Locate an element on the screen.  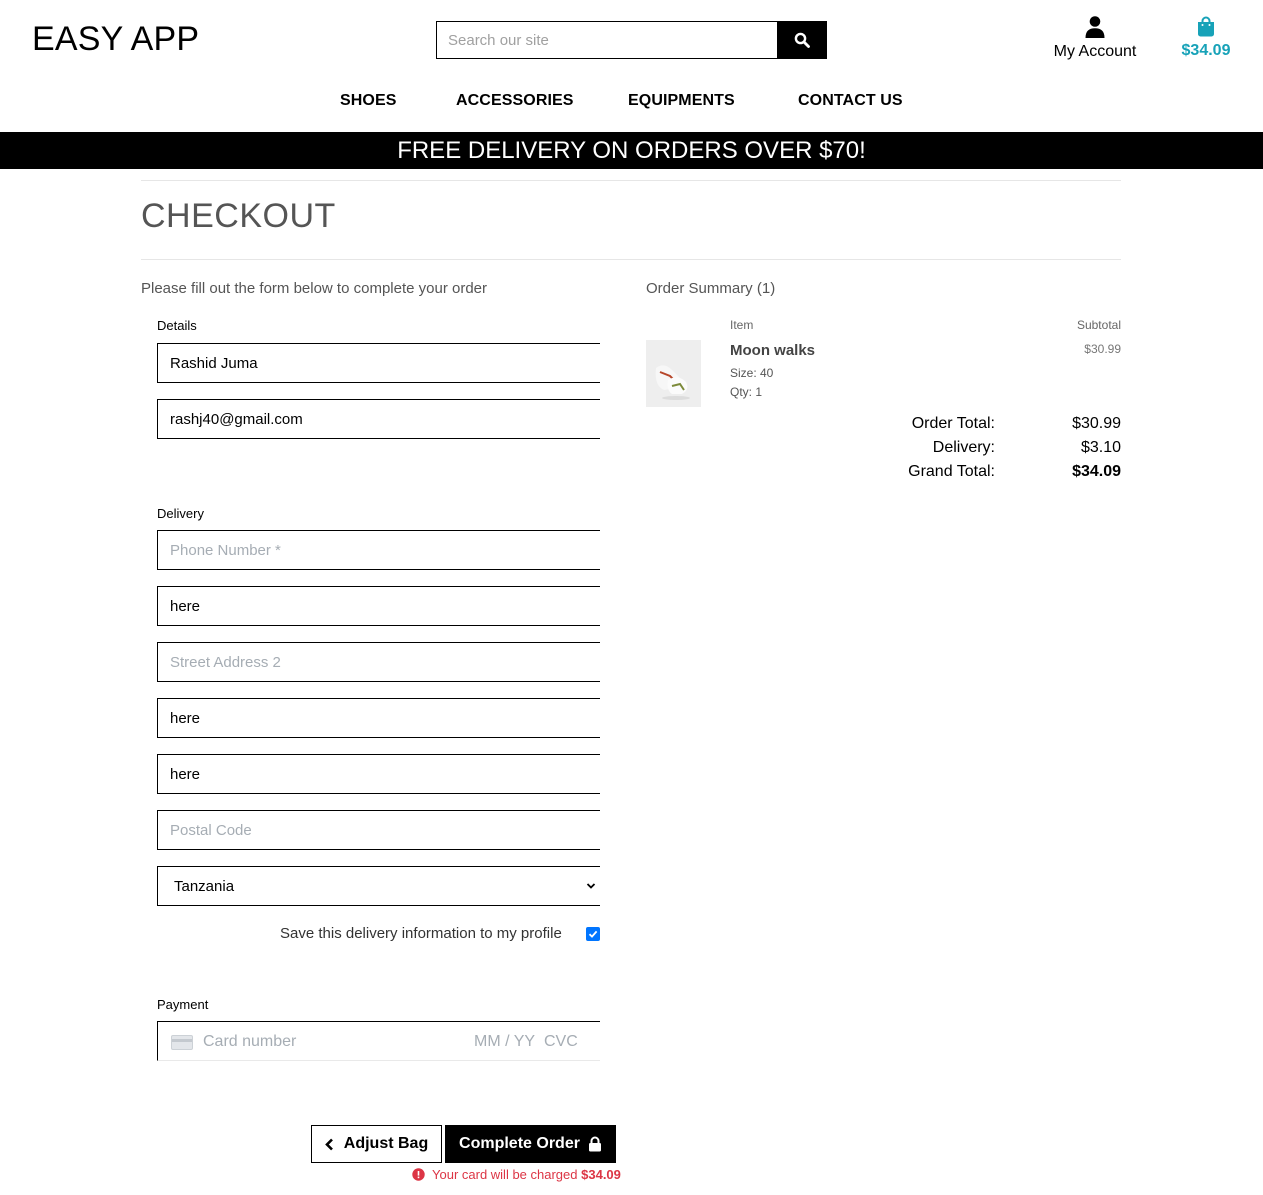
full-name-input is located at coordinates (379, 363).